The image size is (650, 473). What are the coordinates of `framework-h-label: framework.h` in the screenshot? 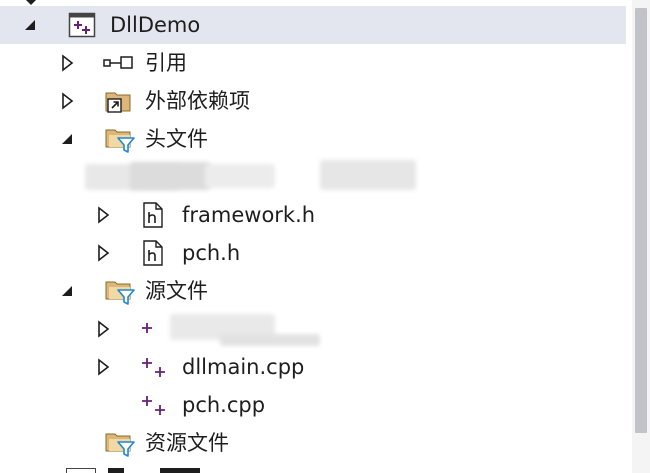 It's located at (249, 215).